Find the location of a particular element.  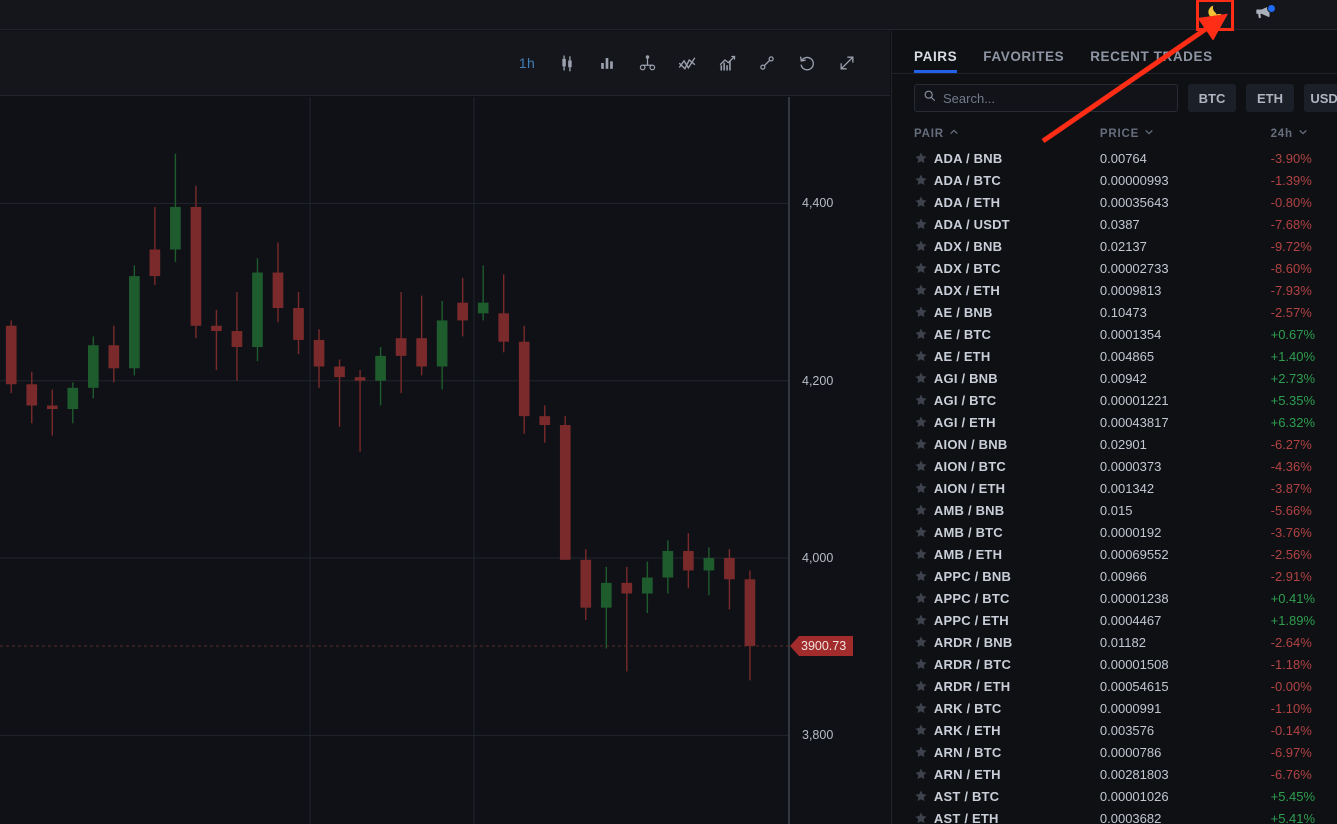

filter-chip-btc: BTC is located at coordinates (1212, 98).